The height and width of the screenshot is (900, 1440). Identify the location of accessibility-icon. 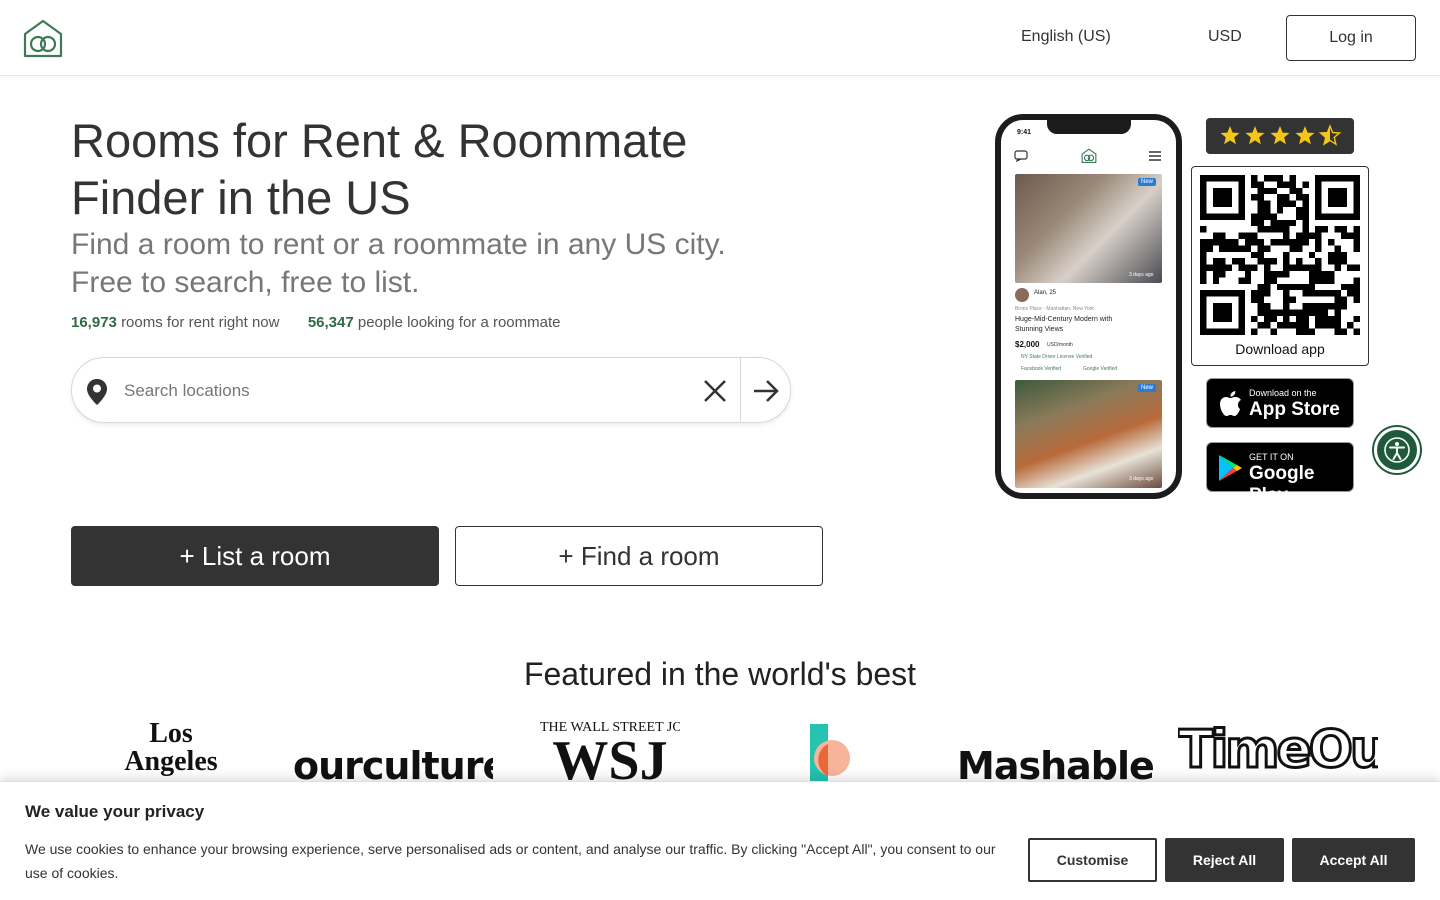
(1397, 450).